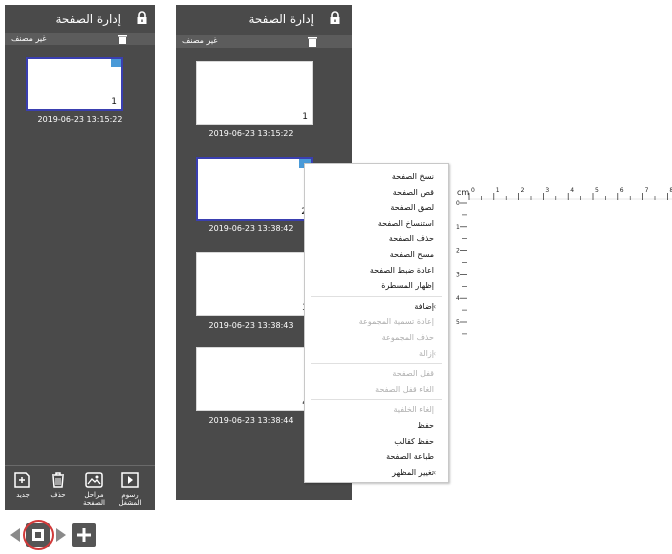 Image resolution: width=672 pixels, height=554 pixels. Describe the element at coordinates (373, 441) in the screenshot. I see `menu-item: حفظ كقالب` at that location.